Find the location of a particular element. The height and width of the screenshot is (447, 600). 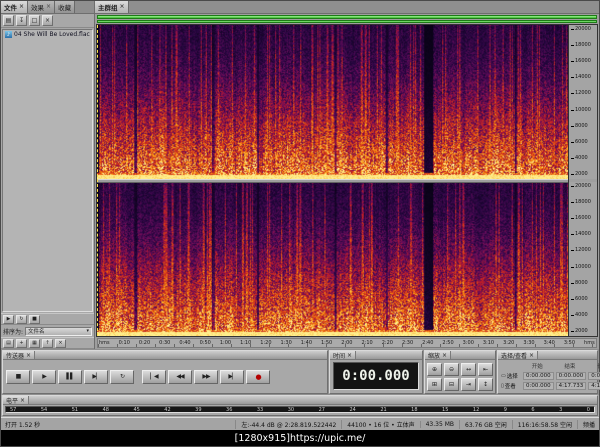

view-begin-field: 0:00.000 is located at coordinates (538, 386).